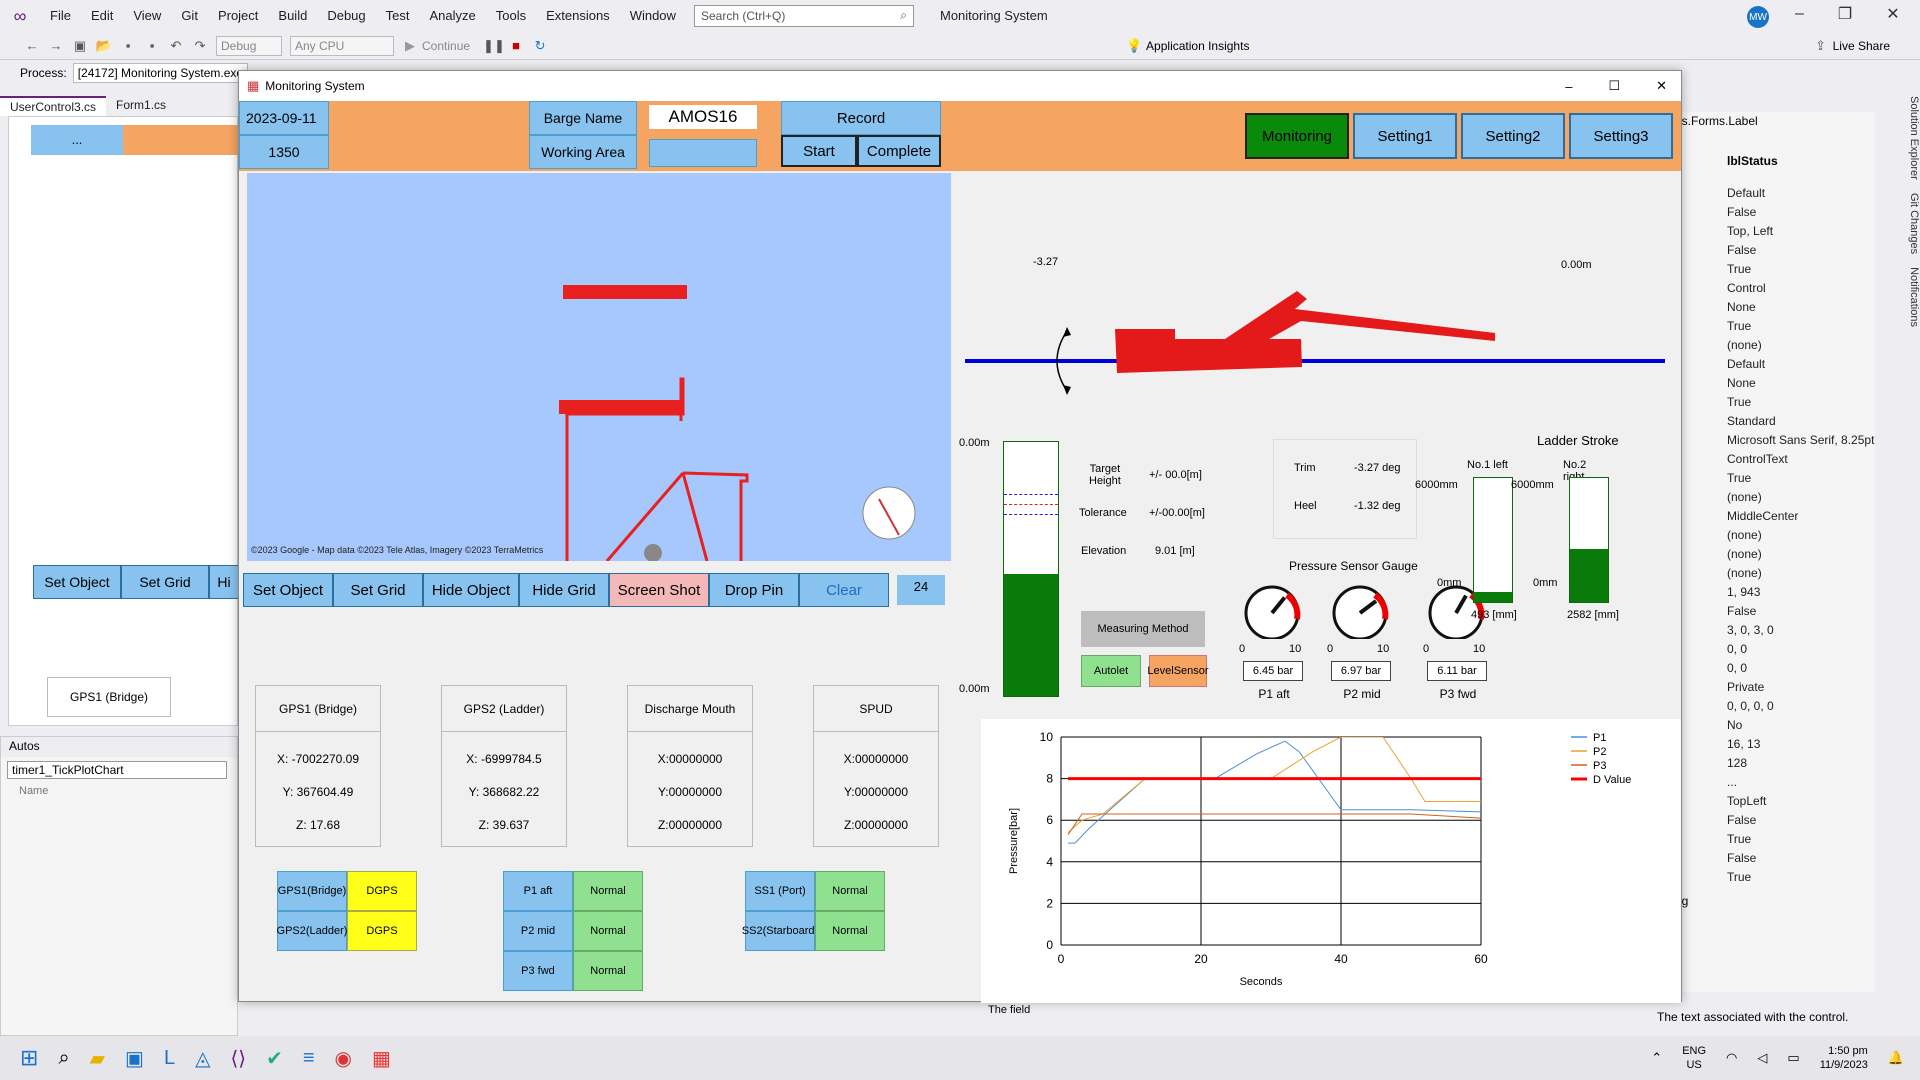 This screenshot has height=1080, width=1920. What do you see at coordinates (117, 770) in the screenshot?
I see `autos-search-input: timer1_TickPlotChart` at bounding box center [117, 770].